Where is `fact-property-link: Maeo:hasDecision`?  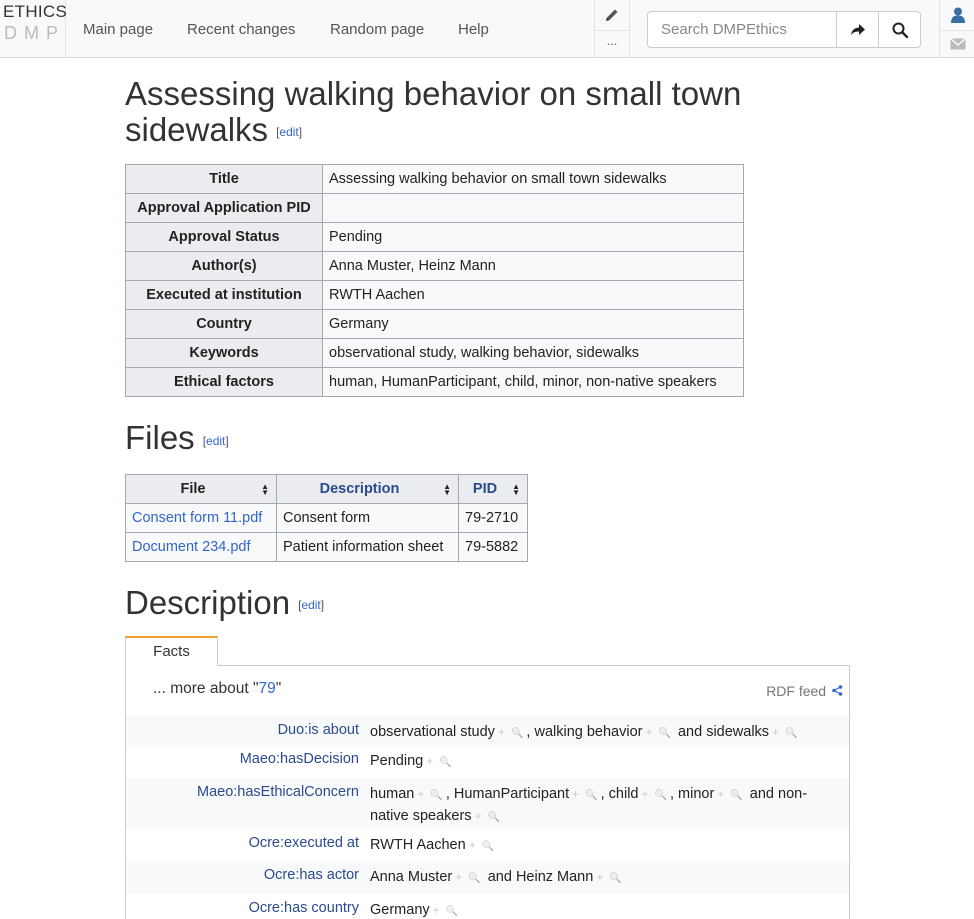 fact-property-link: Maeo:hasDecision is located at coordinates (242, 759).